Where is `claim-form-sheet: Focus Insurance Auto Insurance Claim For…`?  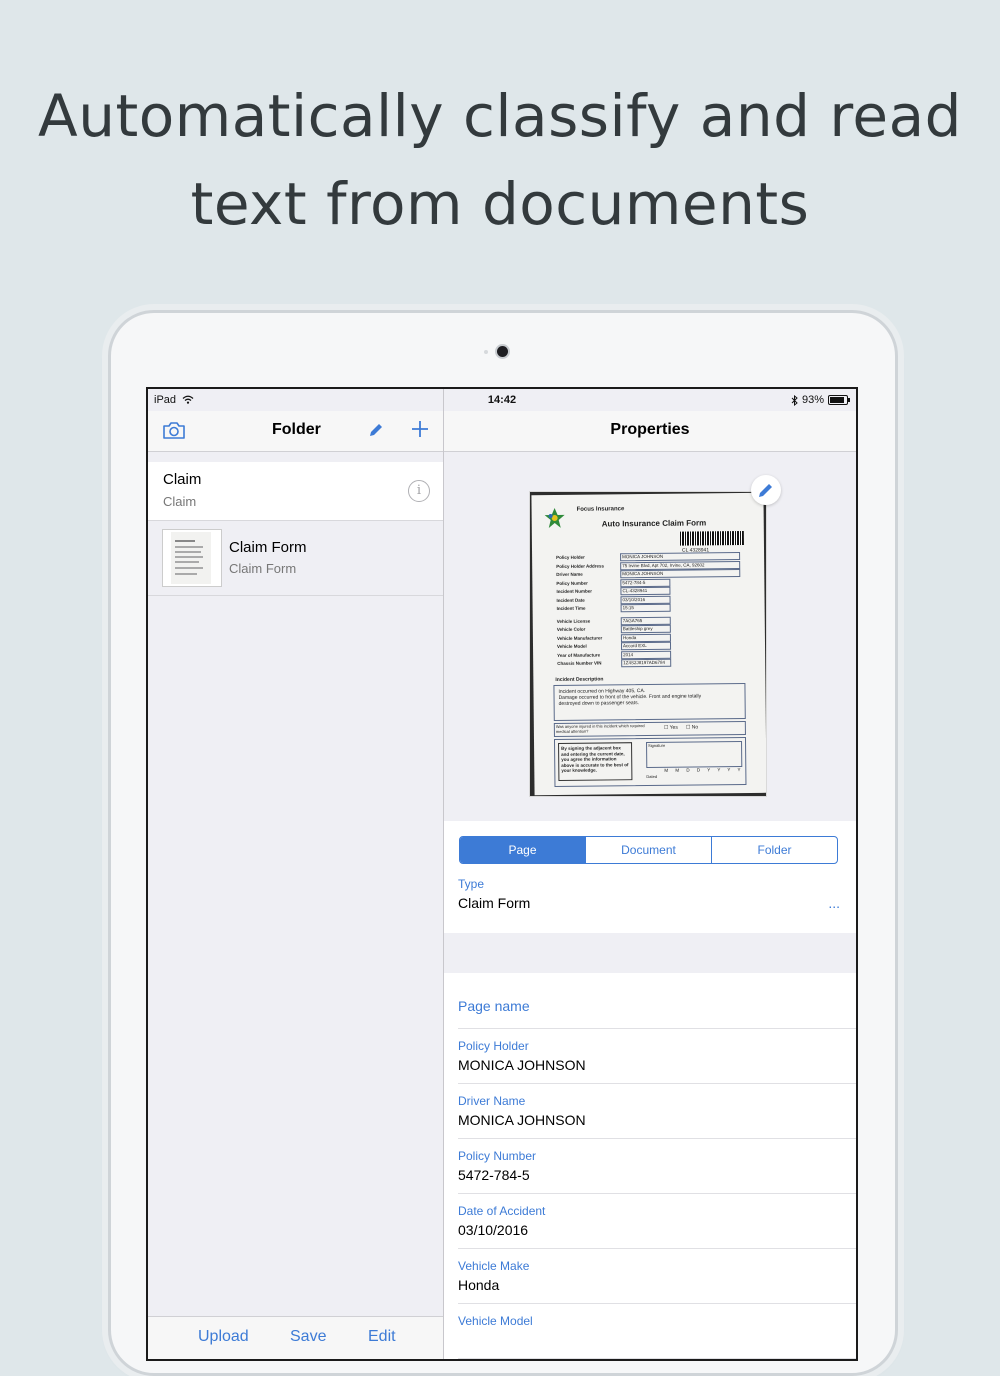 claim-form-sheet: Focus Insurance Auto Insurance Claim For… is located at coordinates (648, 644).